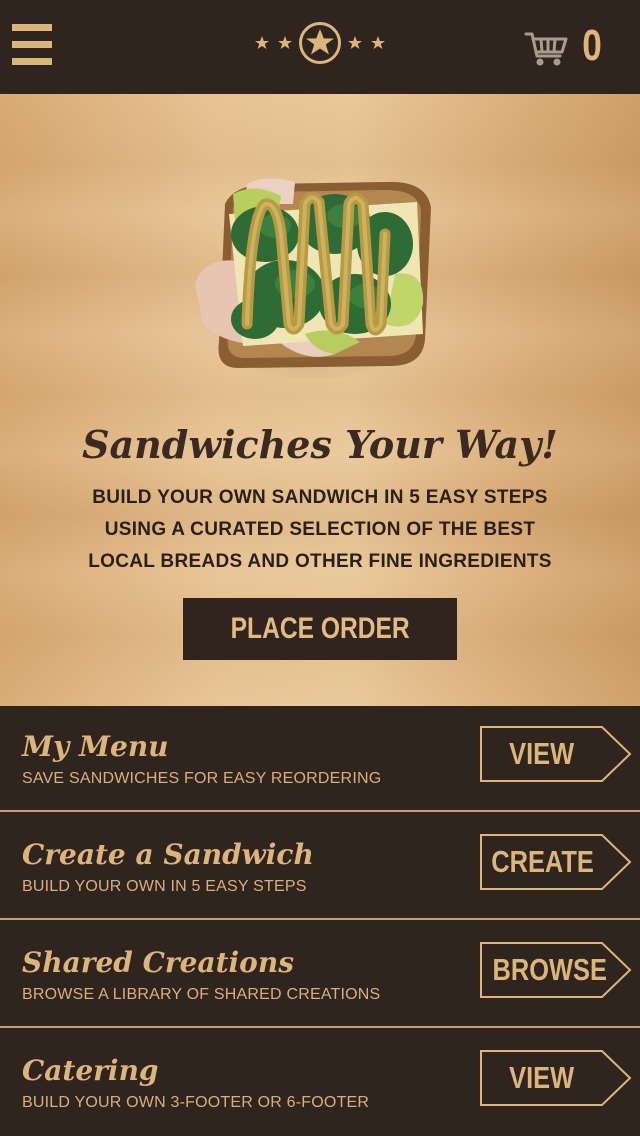 This screenshot has width=640, height=1136. I want to click on place-order-button: PLACE ORDER, so click(320, 629).